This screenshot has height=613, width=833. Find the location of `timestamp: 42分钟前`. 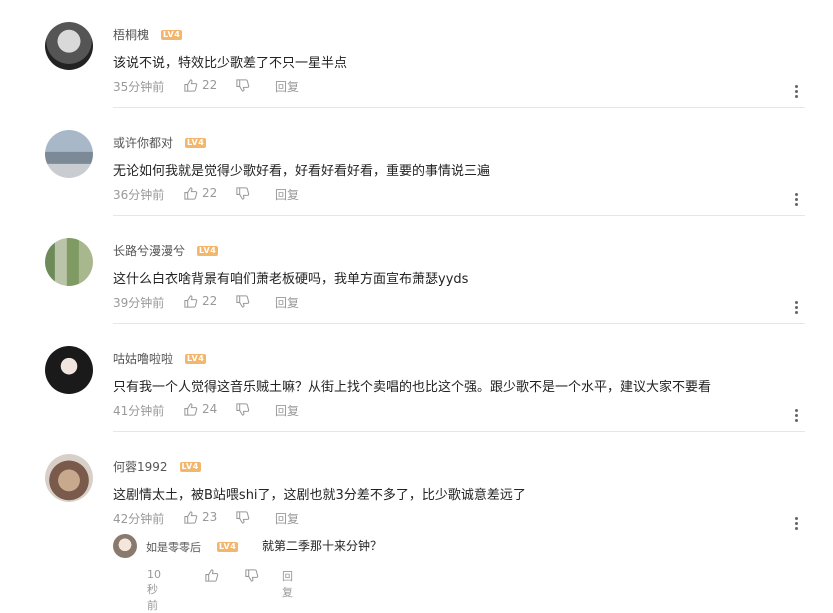

timestamp: 42分钟前 is located at coordinates (139, 519).